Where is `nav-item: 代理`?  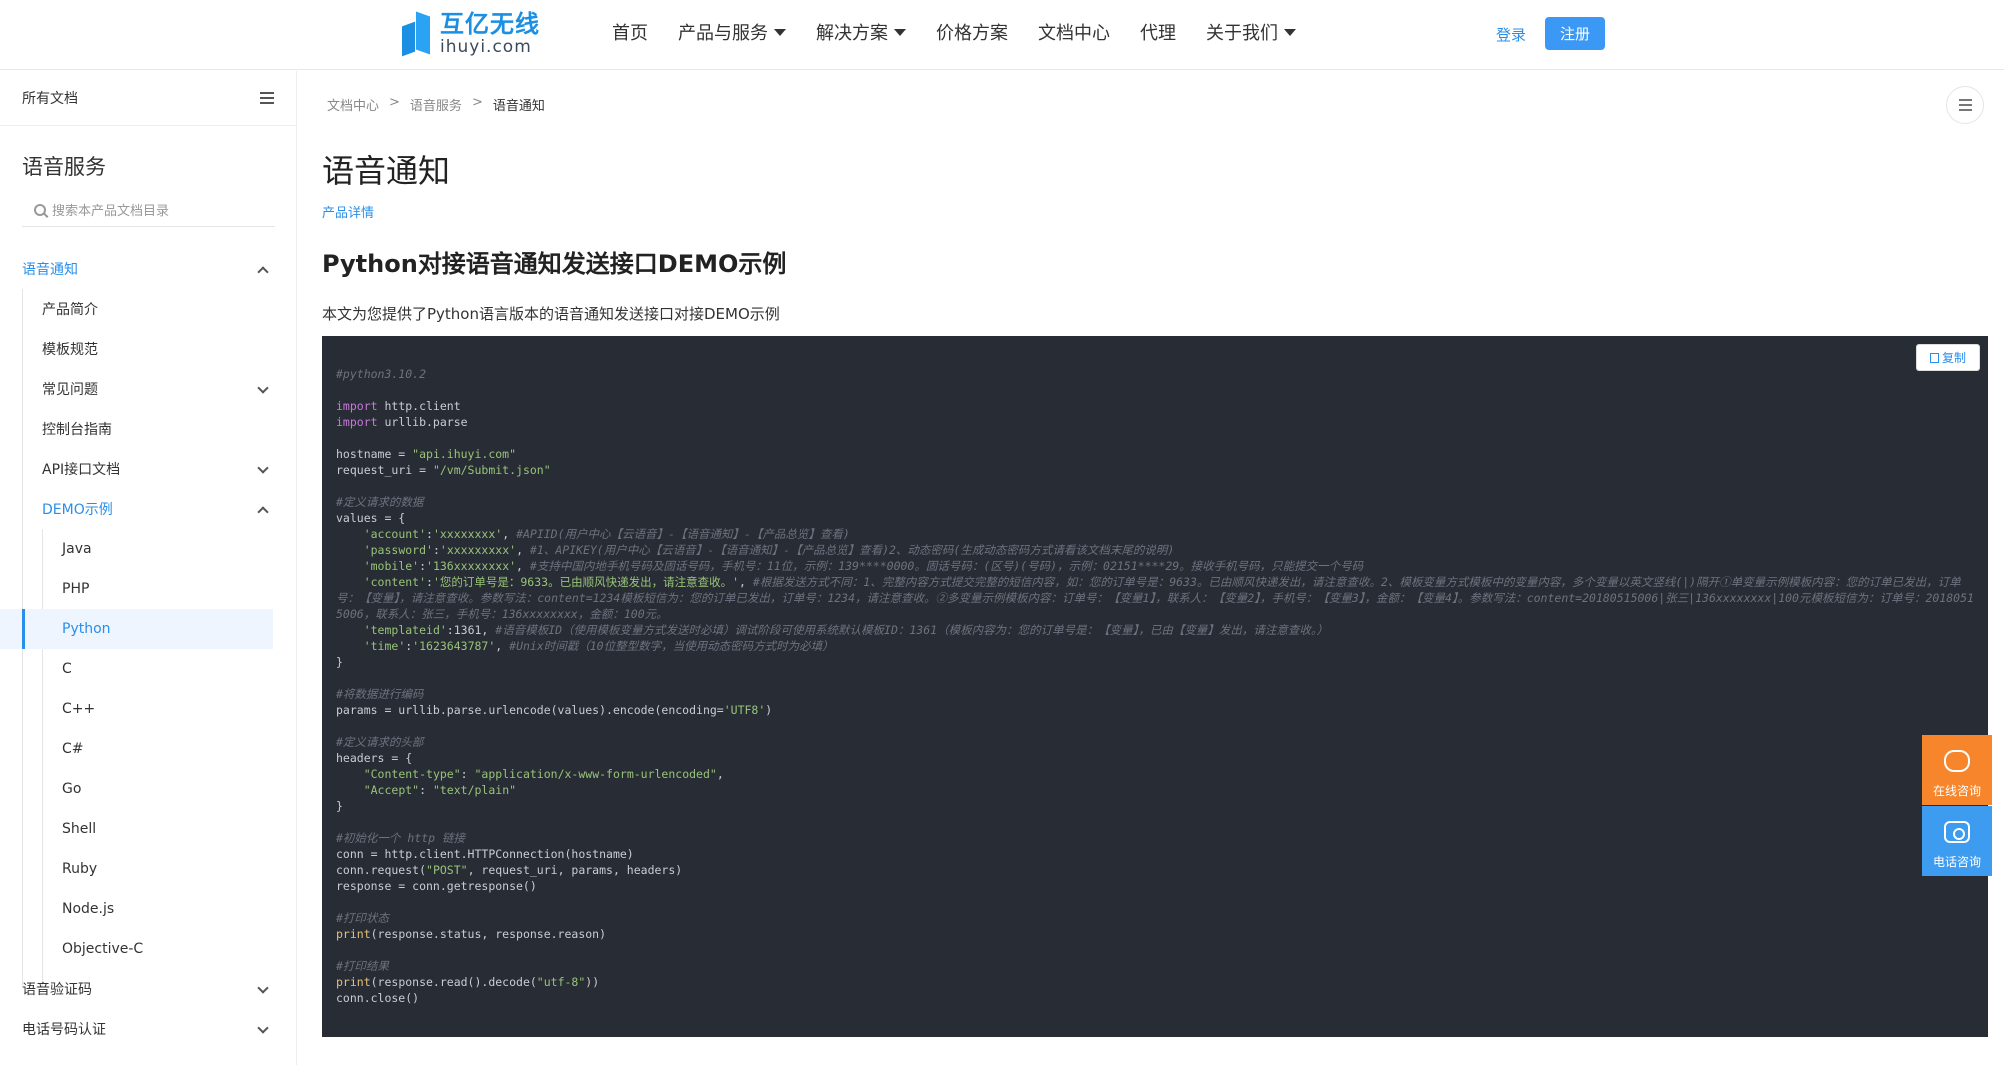
nav-item: 代理 is located at coordinates (1158, 32).